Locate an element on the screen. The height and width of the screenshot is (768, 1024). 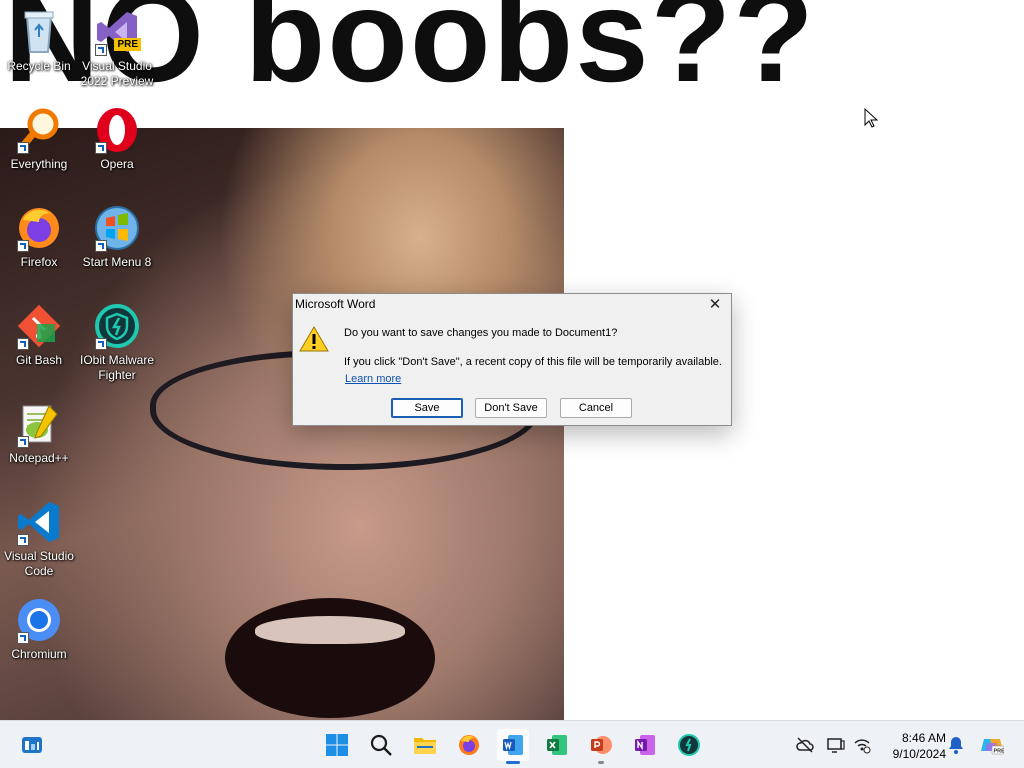
close-icon: ✕ is located at coordinates (715, 305).